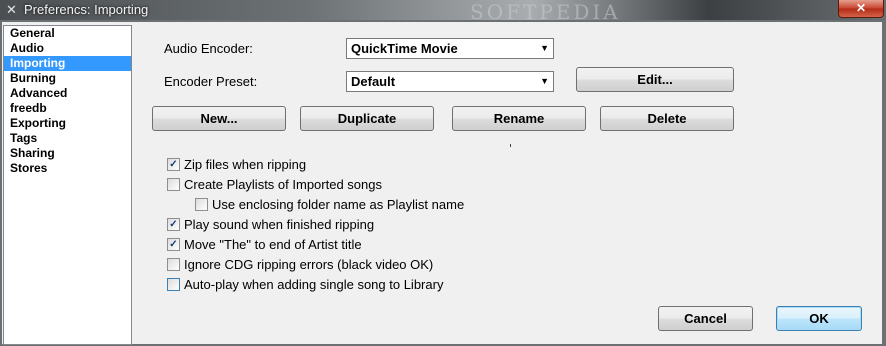 This screenshot has height=346, width=886. I want to click on window-title: Preferencs: Importing, so click(86, 9).